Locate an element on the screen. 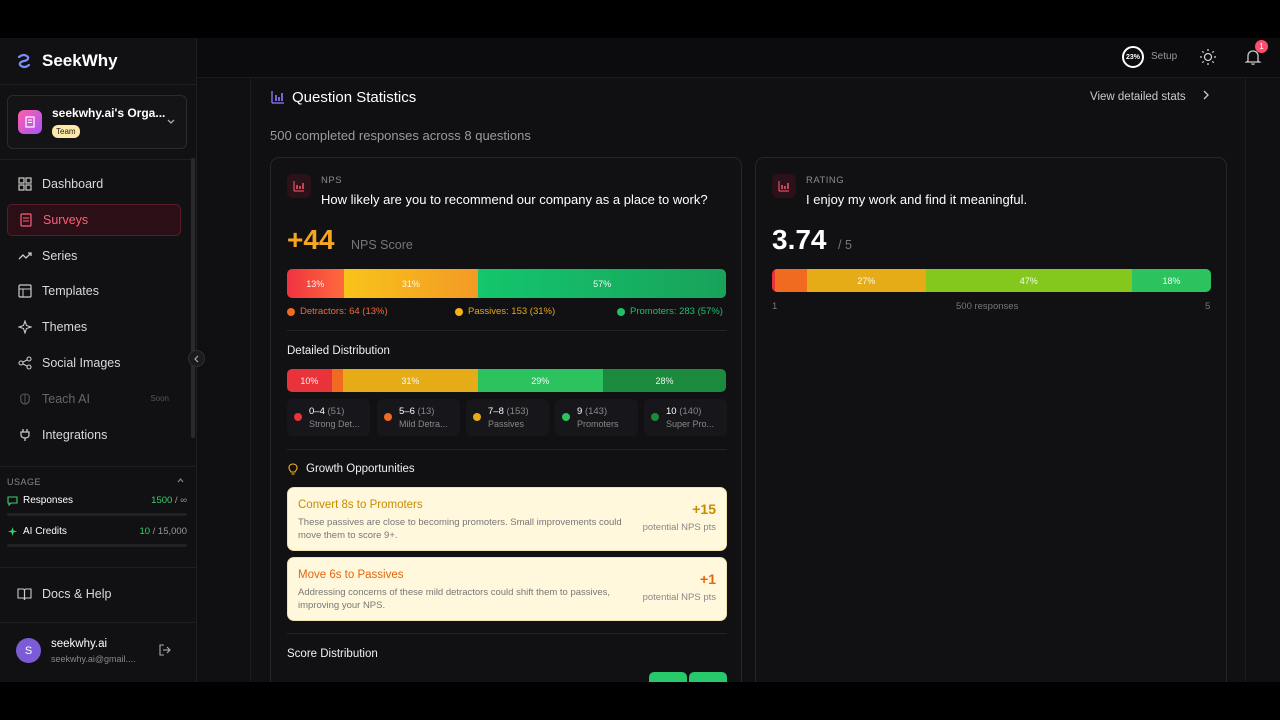 The height and width of the screenshot is (720, 1280). document-icon is located at coordinates (25, 219).